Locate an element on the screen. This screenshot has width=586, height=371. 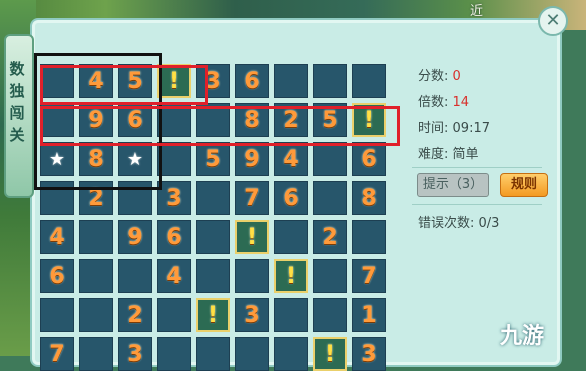
time-label: 时间: is located at coordinates (433, 128).